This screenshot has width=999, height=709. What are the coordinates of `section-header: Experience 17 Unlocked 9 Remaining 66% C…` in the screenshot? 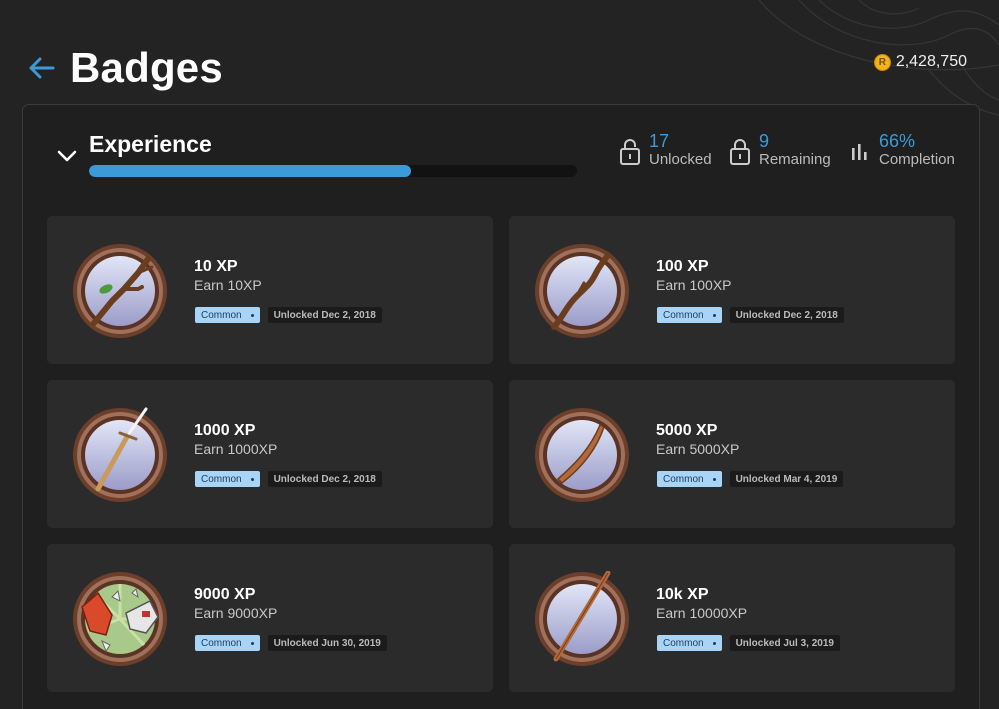 It's located at (504, 157).